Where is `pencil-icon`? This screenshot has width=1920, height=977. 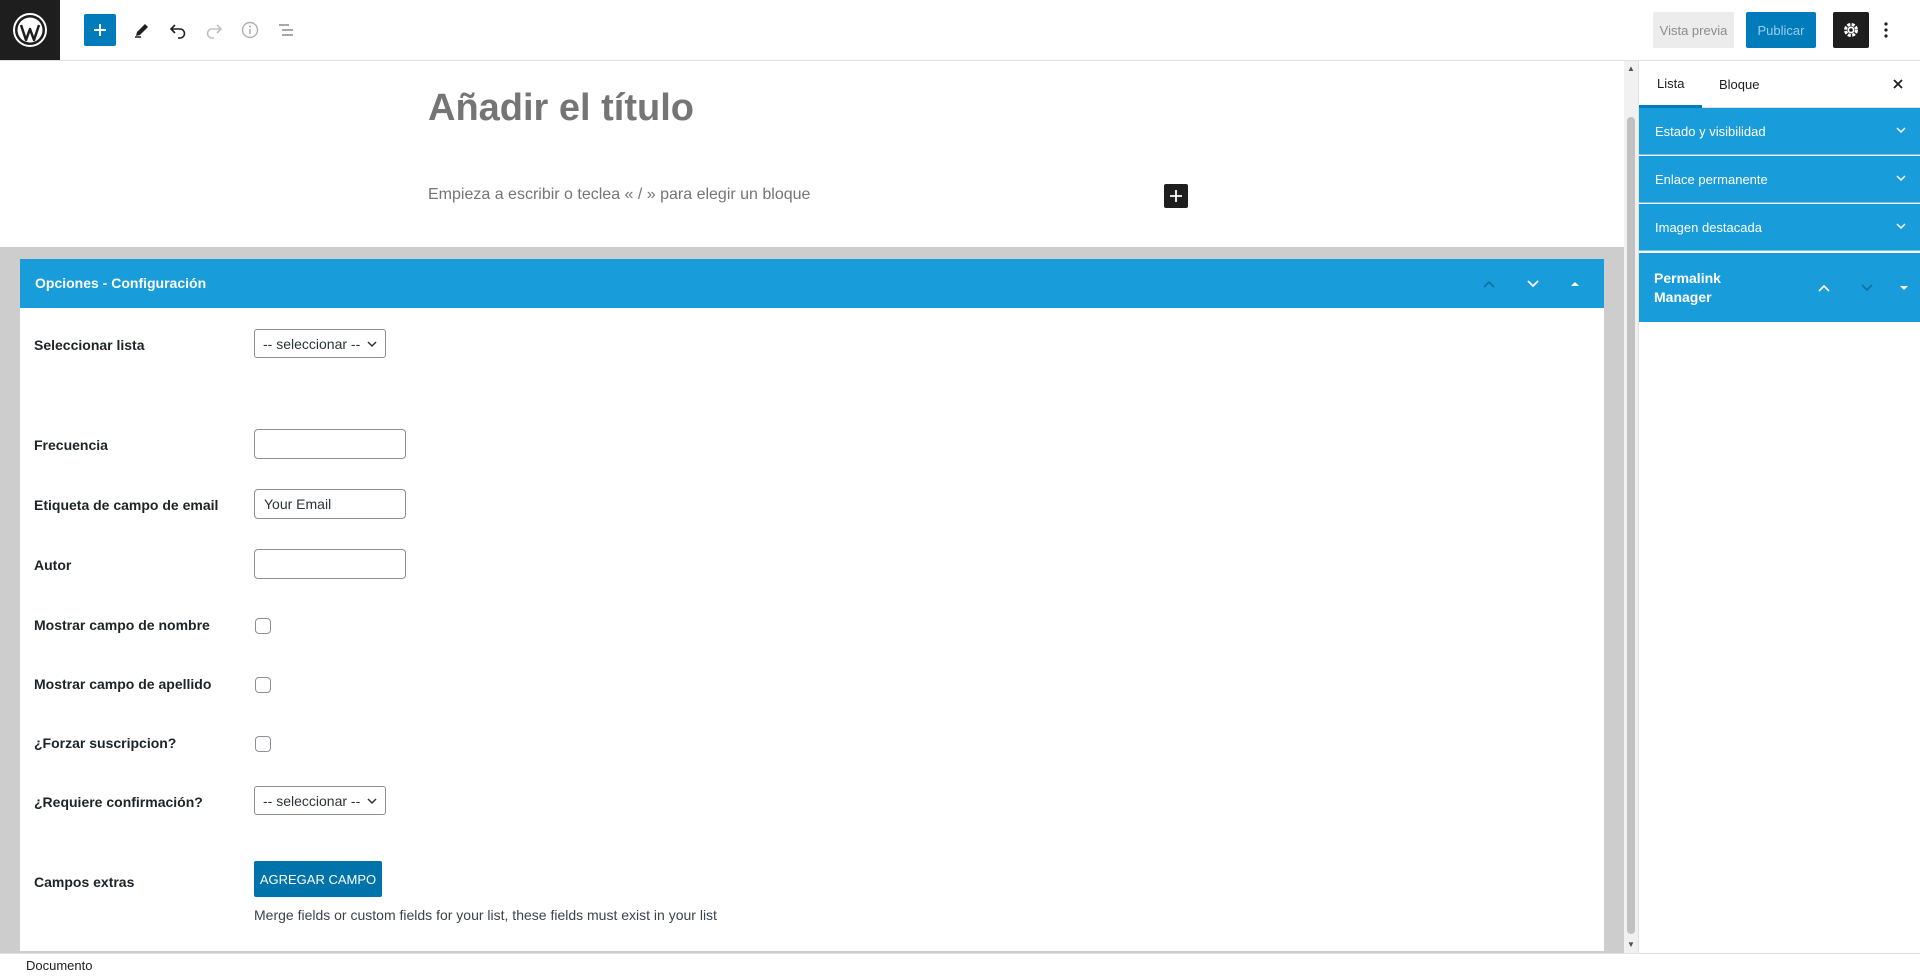 pencil-icon is located at coordinates (141, 31).